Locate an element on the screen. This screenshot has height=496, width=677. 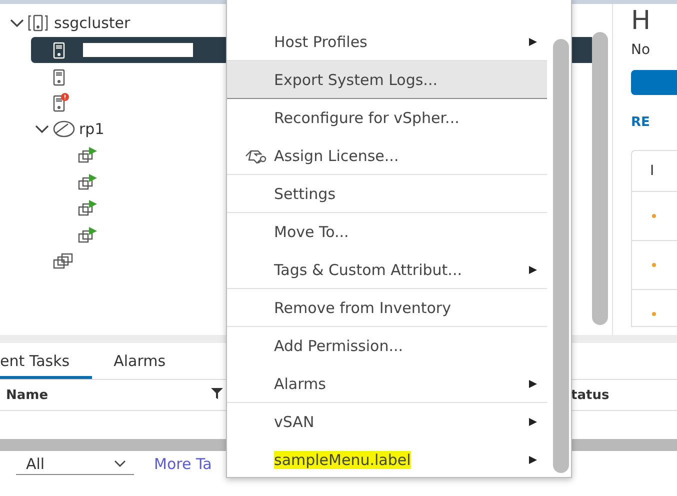
tree-item-label: ssgcluster is located at coordinates (92, 23).